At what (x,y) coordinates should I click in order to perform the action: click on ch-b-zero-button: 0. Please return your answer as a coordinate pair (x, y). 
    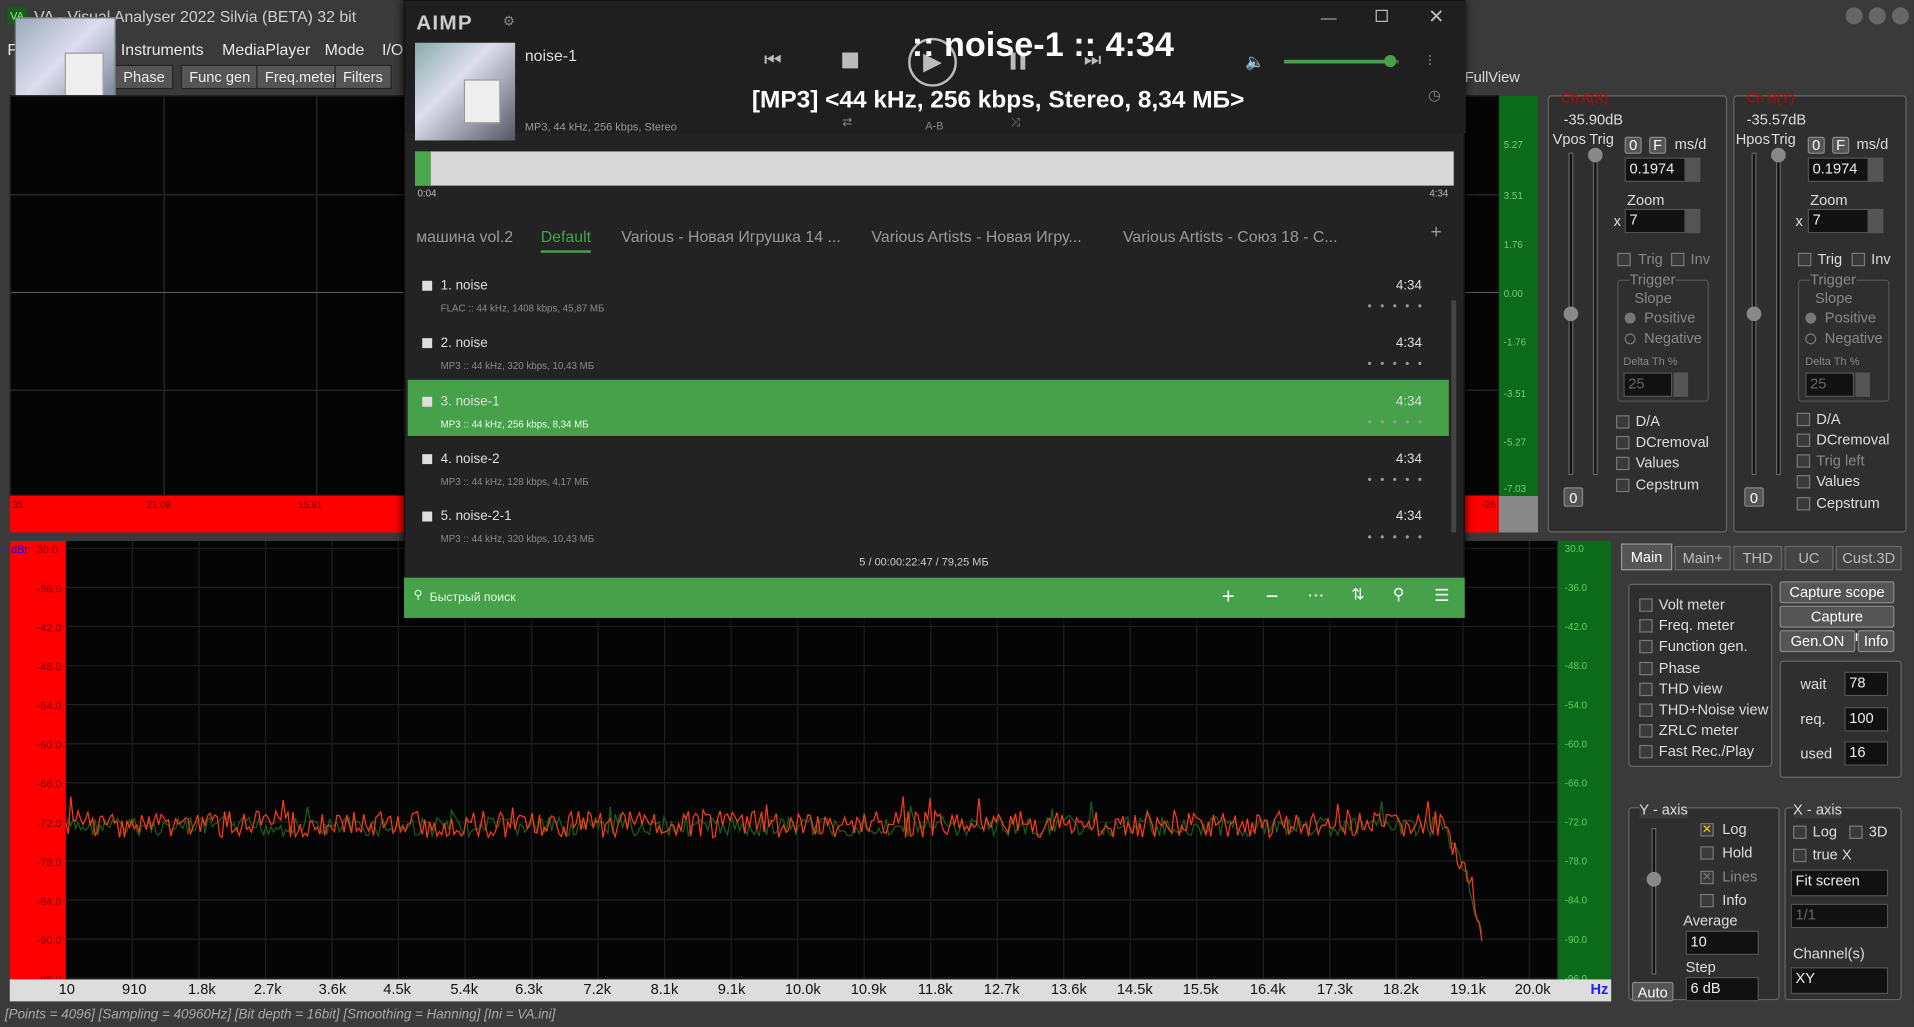
    Looking at the image, I should click on (1816, 145).